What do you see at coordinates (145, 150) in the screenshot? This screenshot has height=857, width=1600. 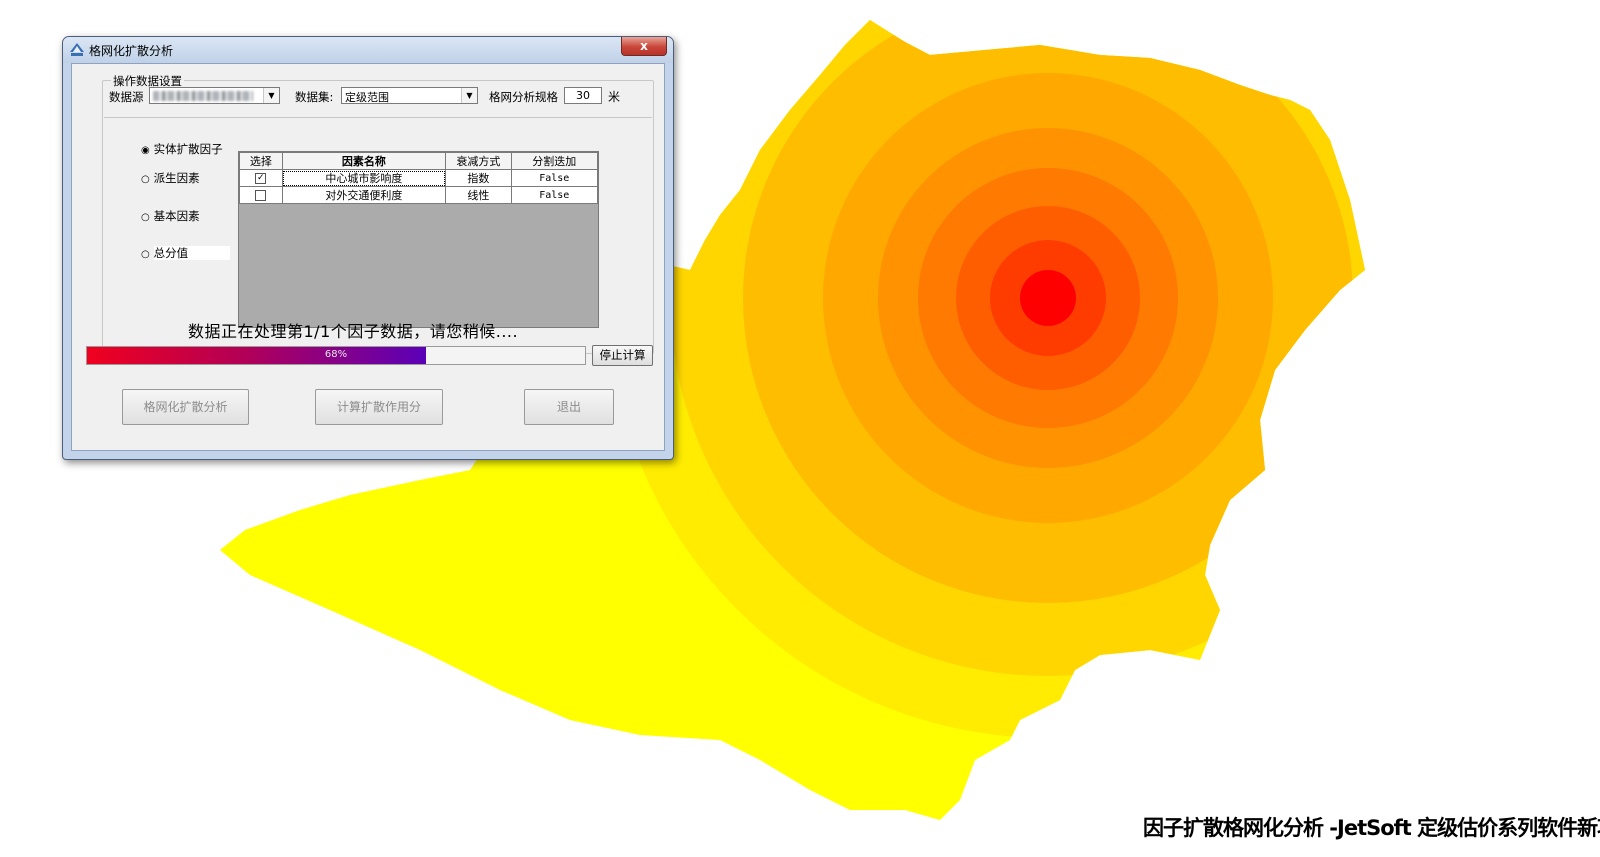 I see `radio-selected-icon: ◉` at bounding box center [145, 150].